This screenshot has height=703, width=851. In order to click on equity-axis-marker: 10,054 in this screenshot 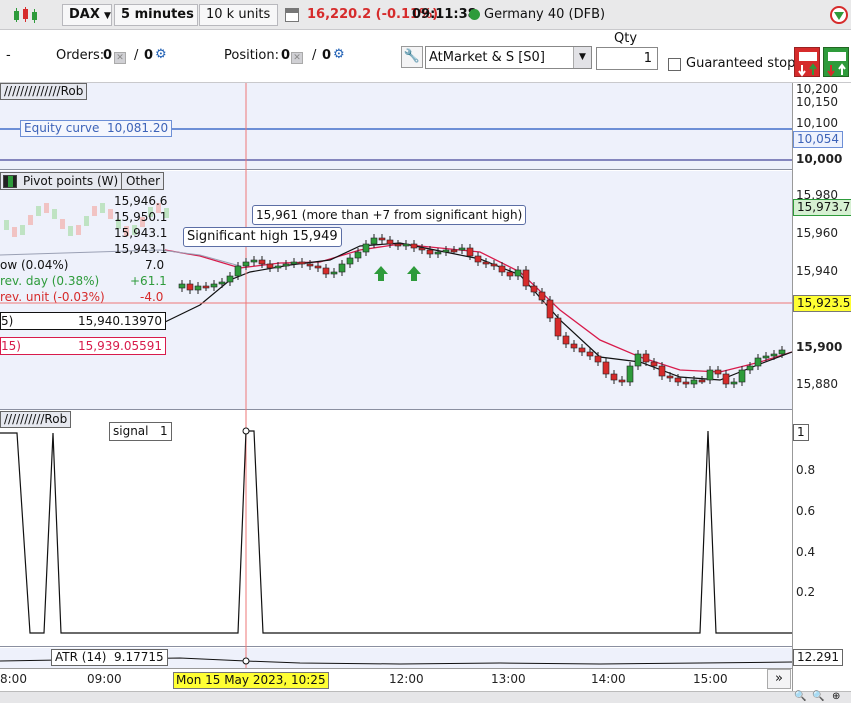, I will do `click(818, 139)`.